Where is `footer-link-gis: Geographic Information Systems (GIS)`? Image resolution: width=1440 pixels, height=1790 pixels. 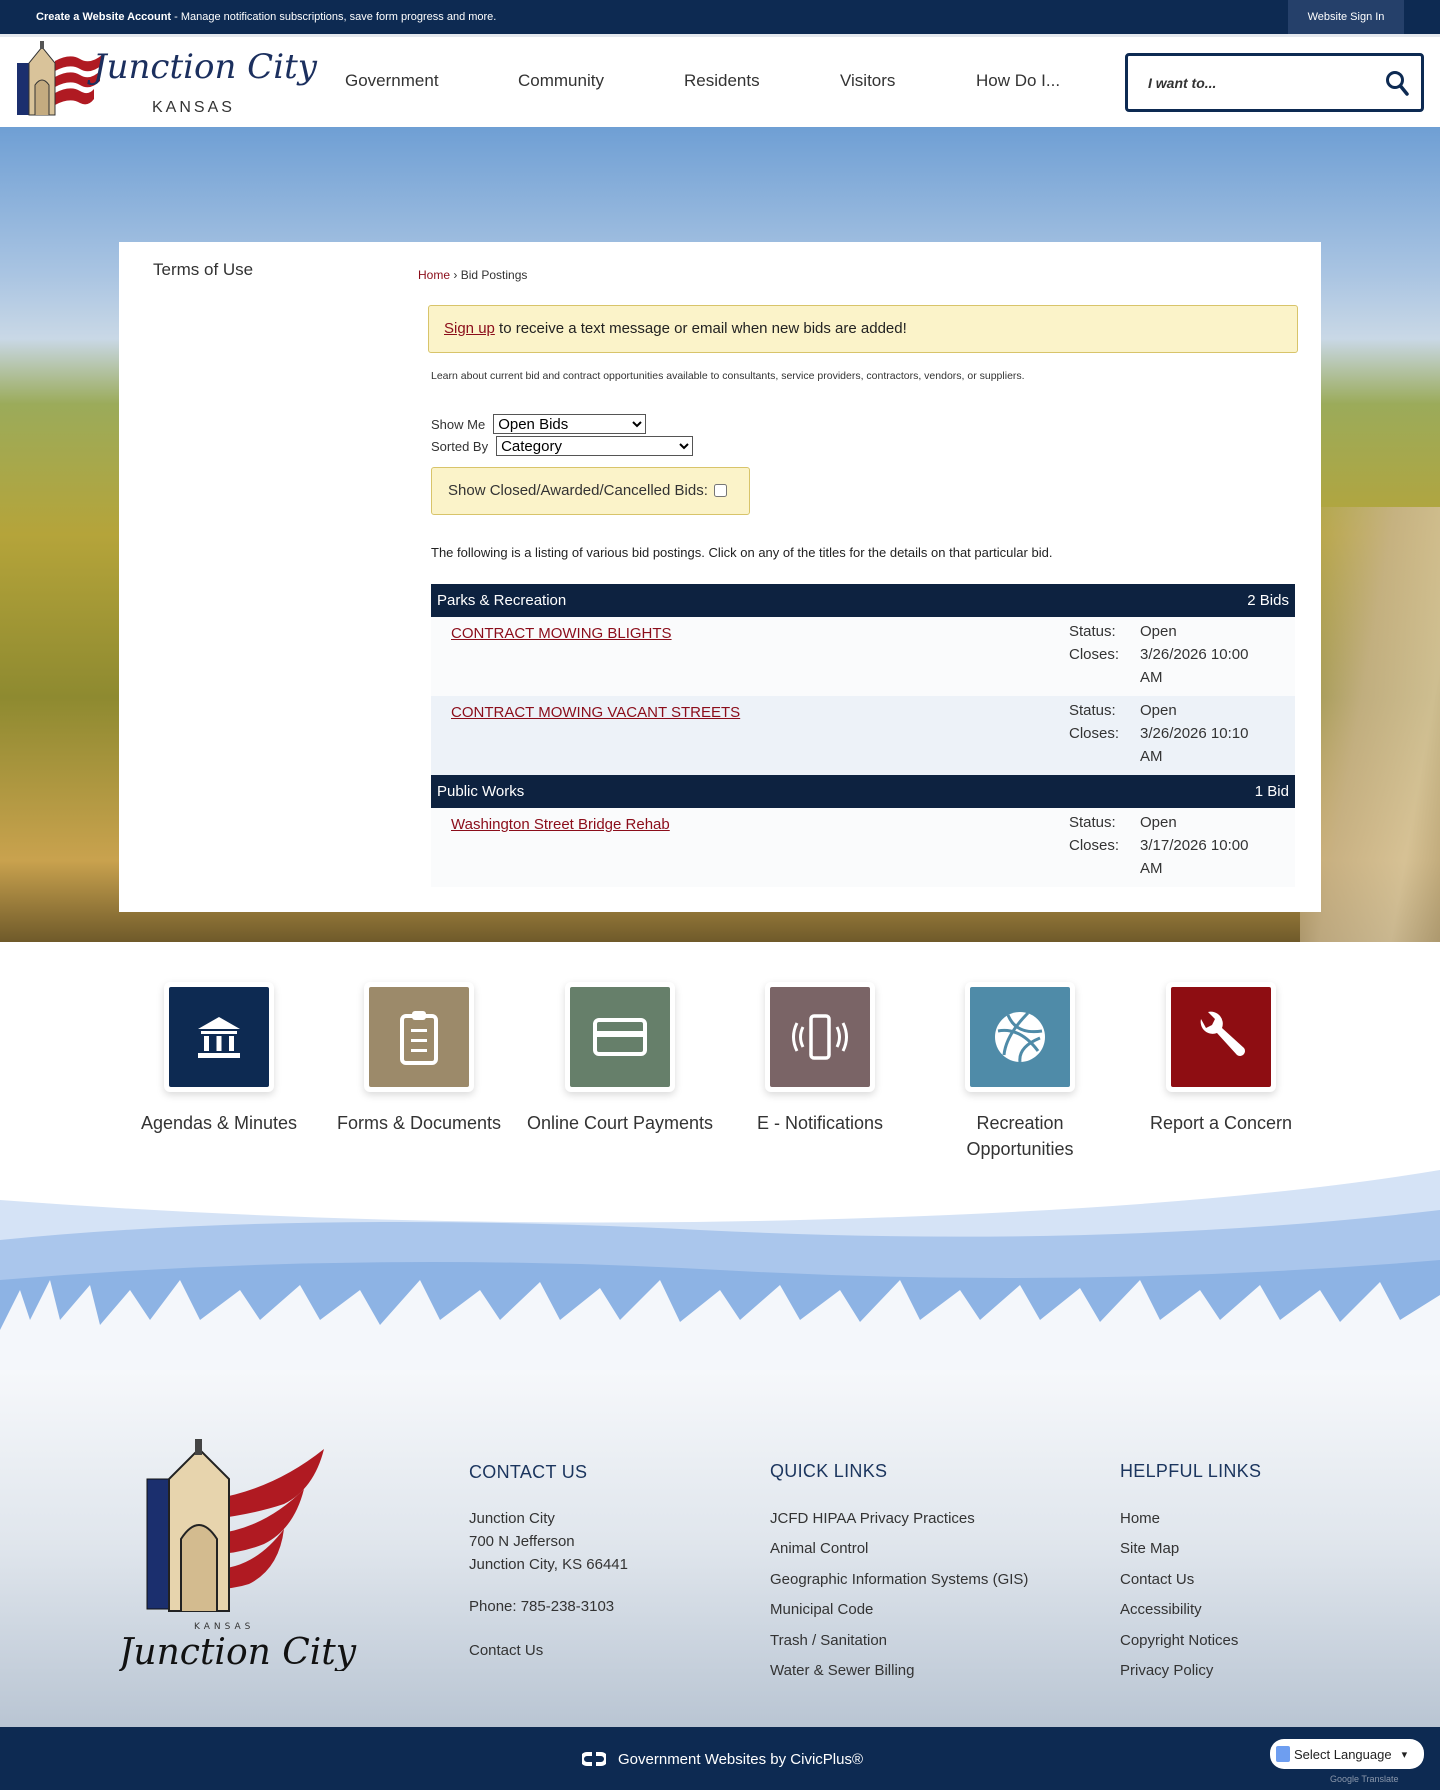 footer-link-gis: Geographic Information Systems (GIS) is located at coordinates (899, 1580).